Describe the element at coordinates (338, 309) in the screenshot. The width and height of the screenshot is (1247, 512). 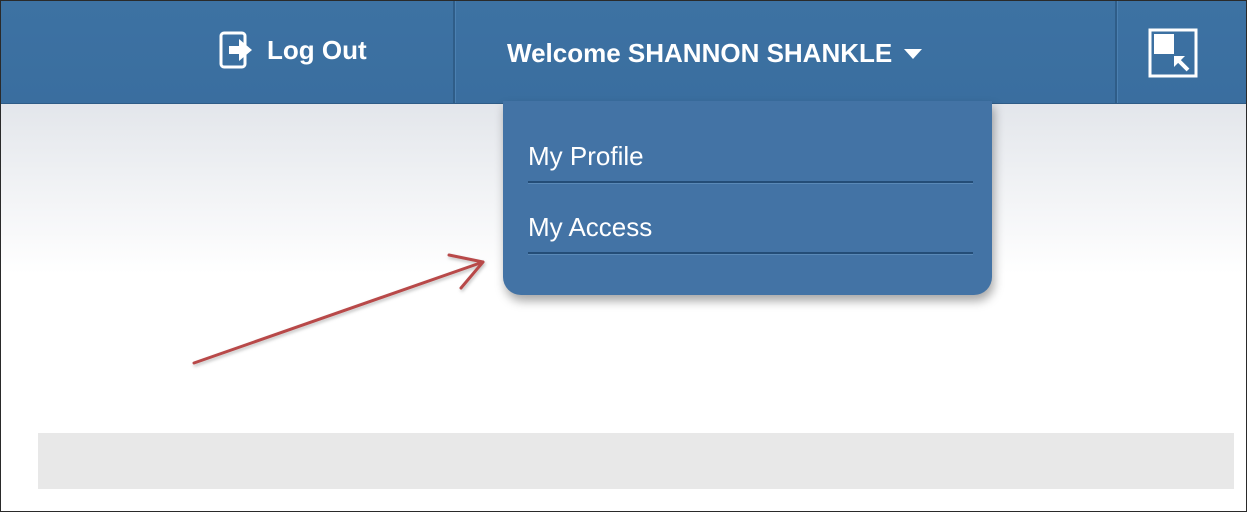
I see `annotation-arrow` at that location.